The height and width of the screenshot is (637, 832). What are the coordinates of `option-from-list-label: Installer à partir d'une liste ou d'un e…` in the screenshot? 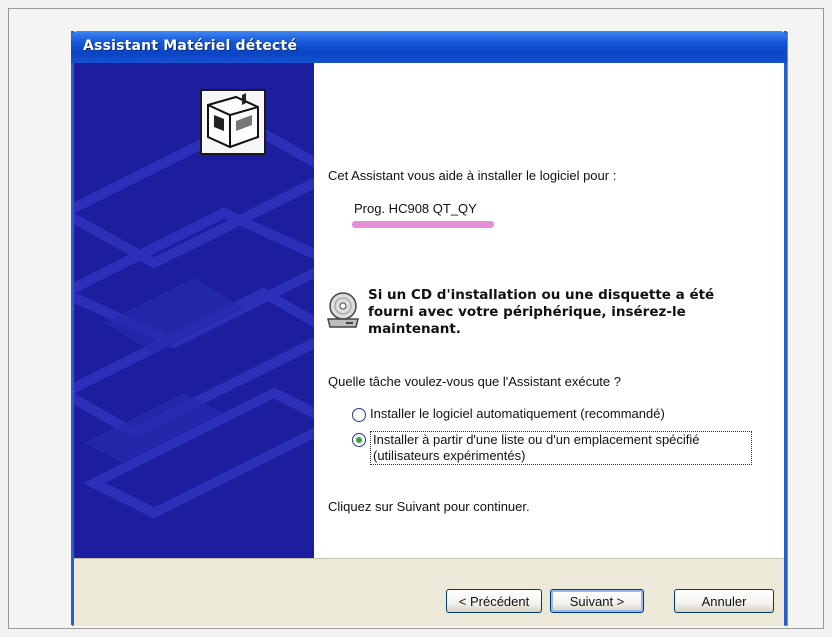 It's located at (561, 448).